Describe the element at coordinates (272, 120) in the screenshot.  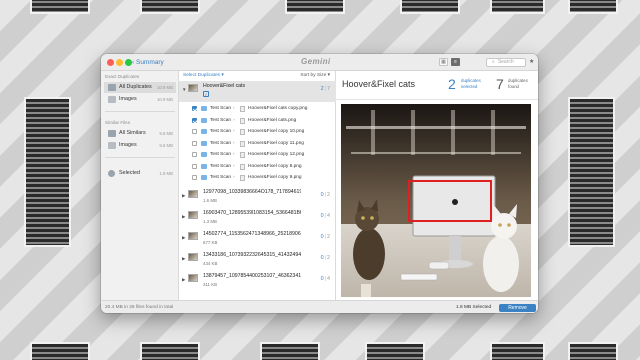
I see `file-name: Hoover&Fixel cats.png` at that location.